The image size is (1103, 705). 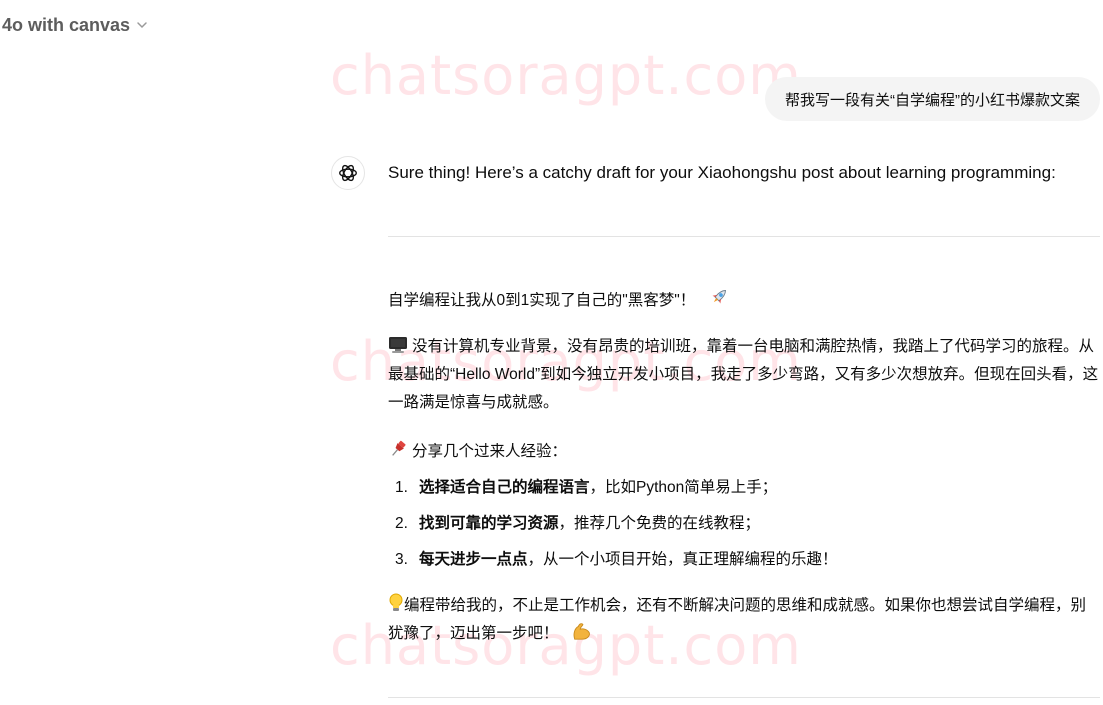 I want to click on tips-heading-line: 分享几个过来人经验：, so click(x=744, y=452).